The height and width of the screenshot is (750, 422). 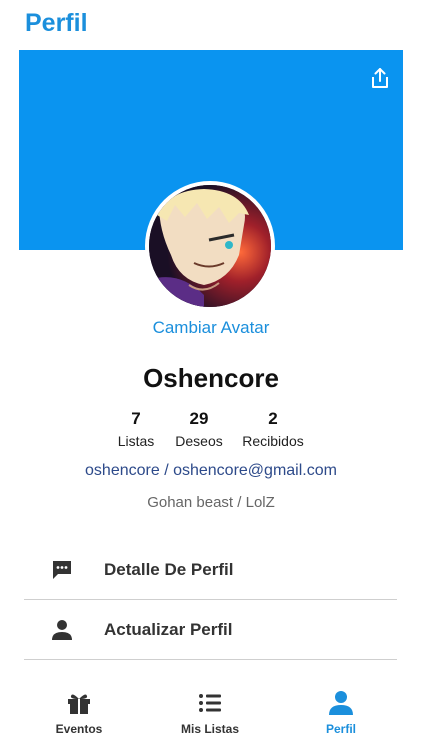 I want to click on avatar-image, so click(x=210, y=246).